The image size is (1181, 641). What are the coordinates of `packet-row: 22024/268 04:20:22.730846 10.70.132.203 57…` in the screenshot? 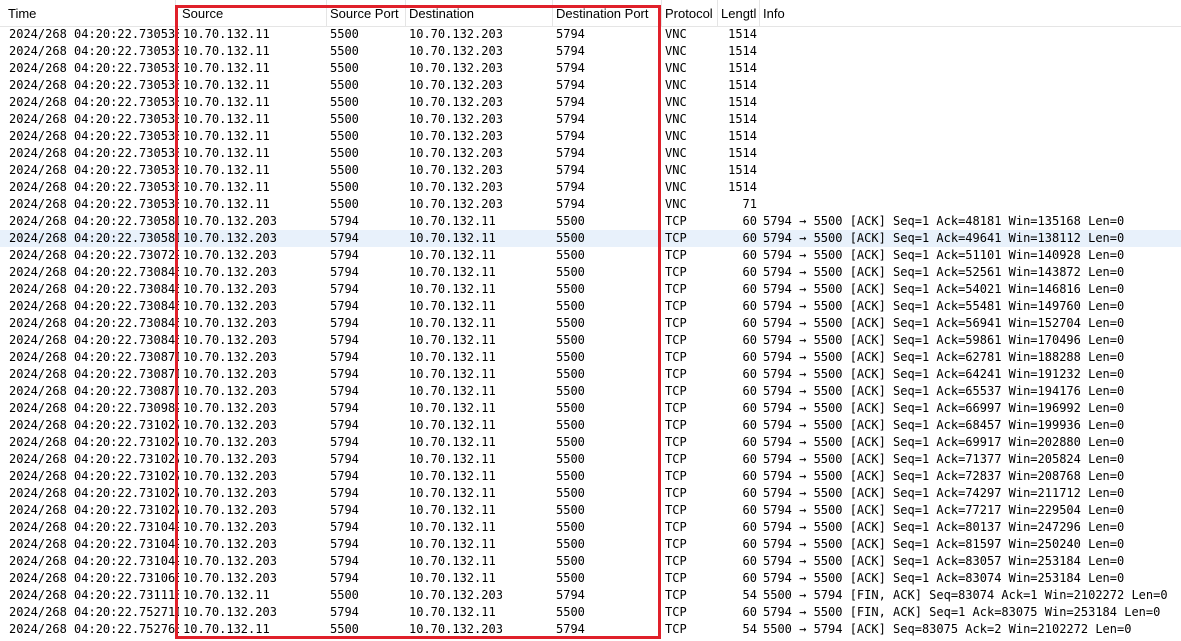 It's located at (590, 289).